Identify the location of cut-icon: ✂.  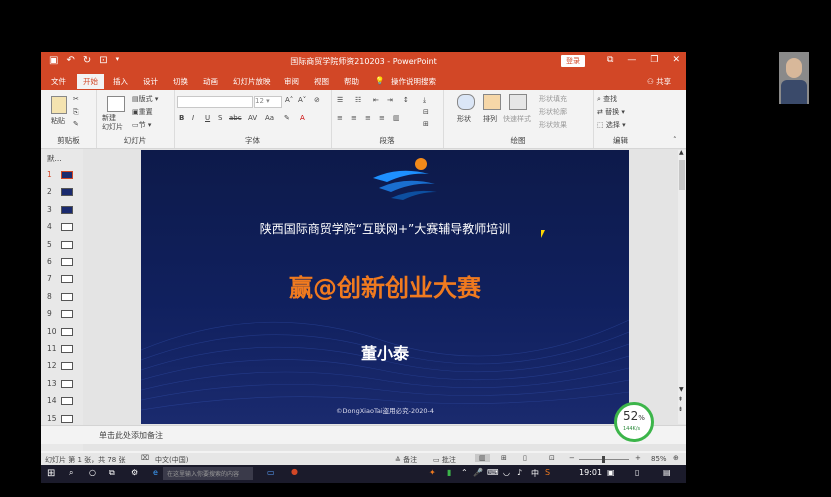
(76, 99).